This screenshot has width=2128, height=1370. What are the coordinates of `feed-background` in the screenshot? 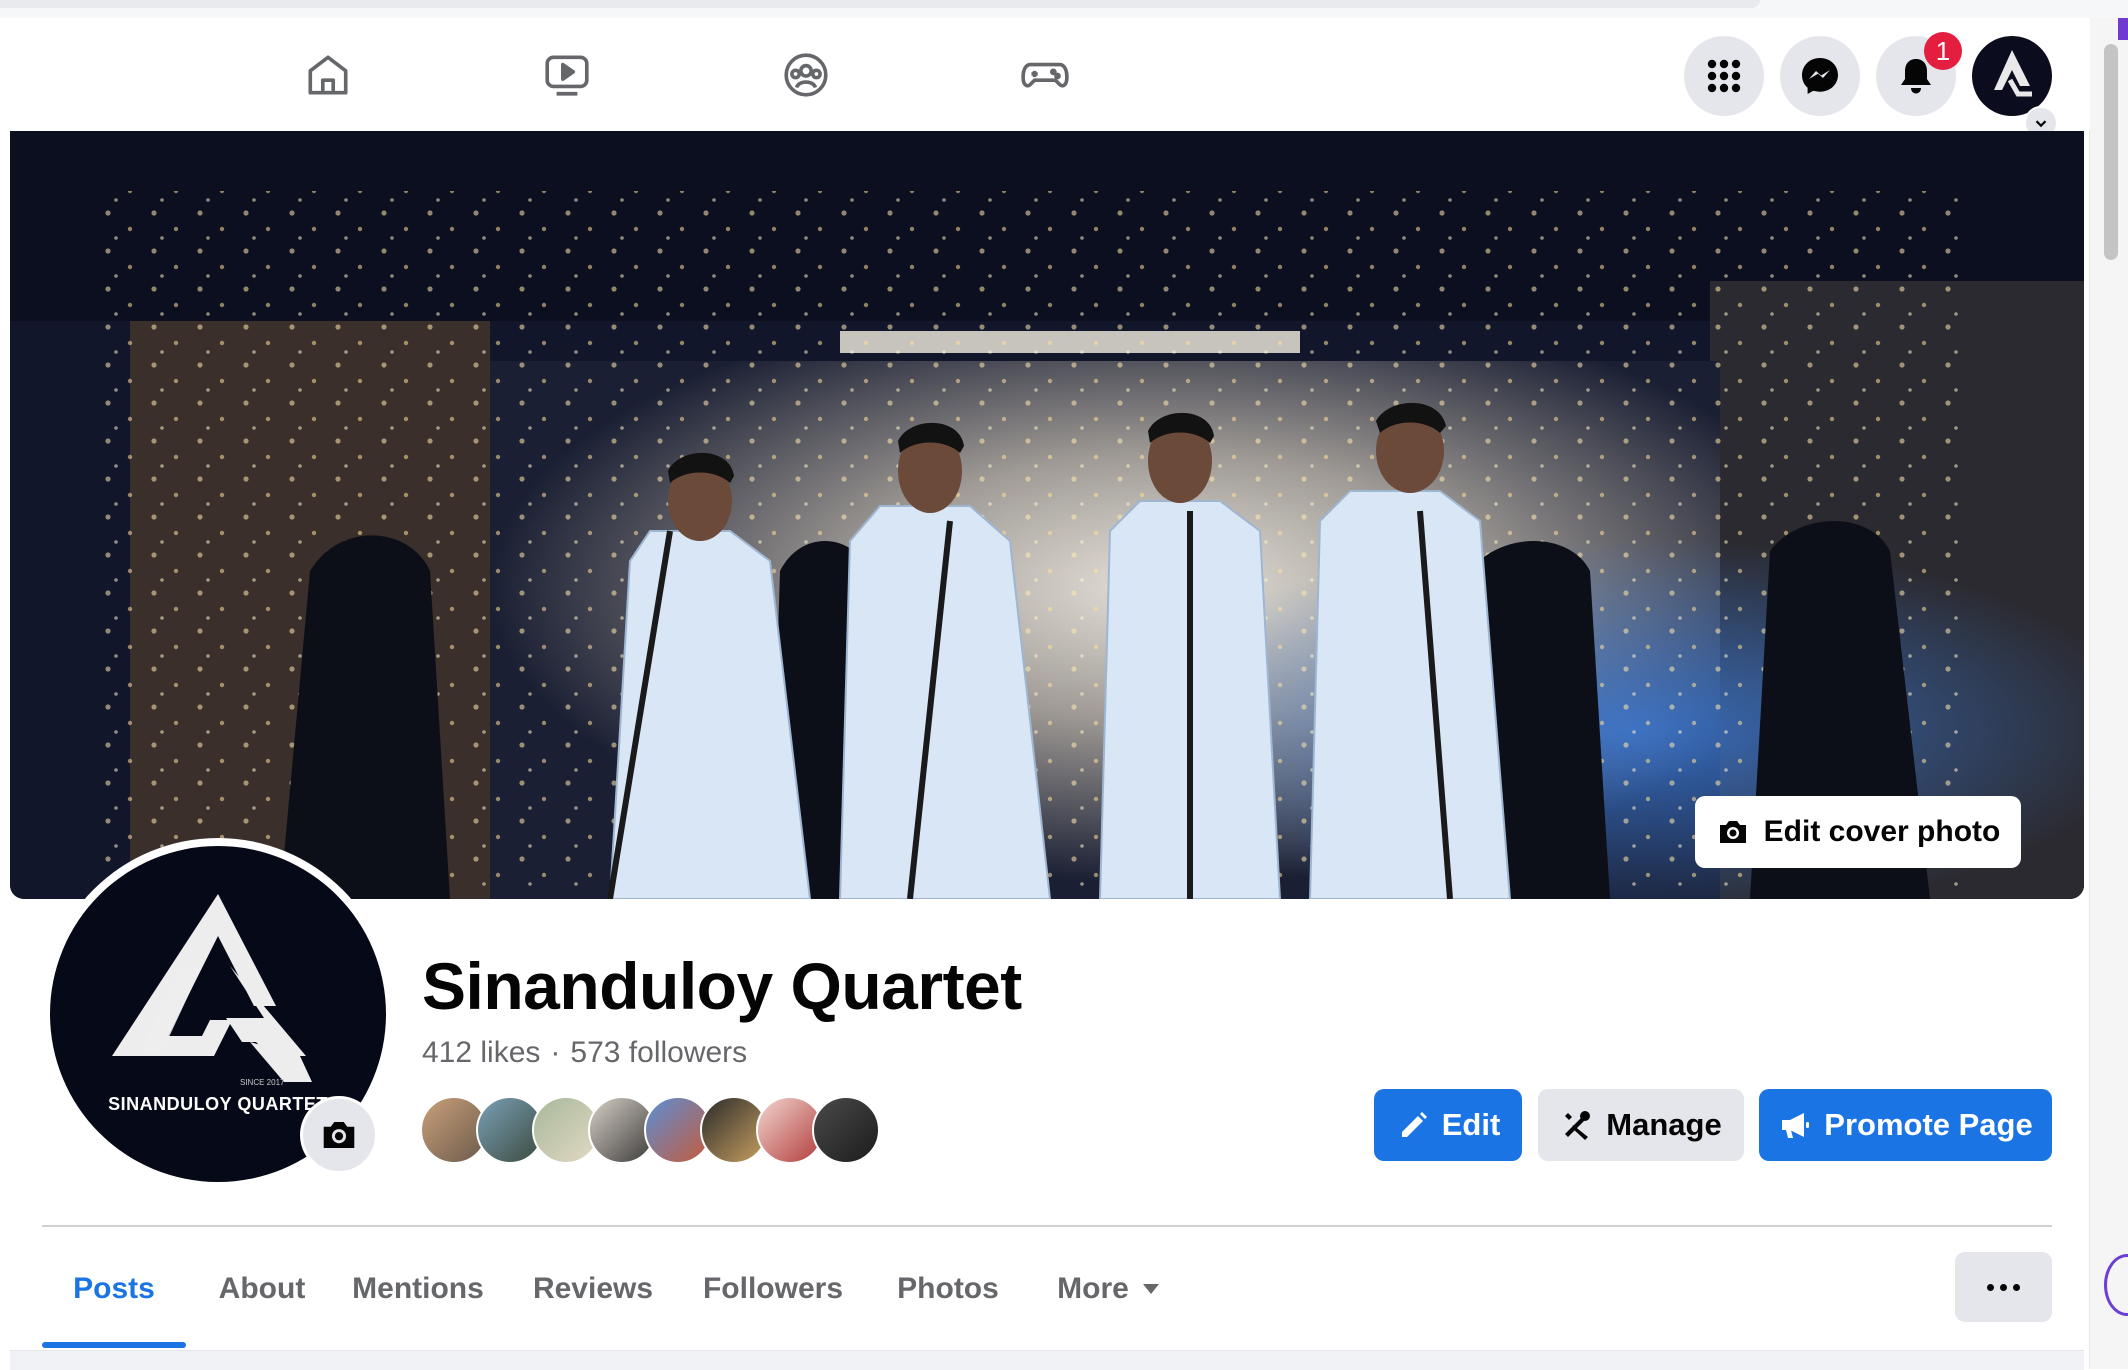 It's located at (1047, 1360).